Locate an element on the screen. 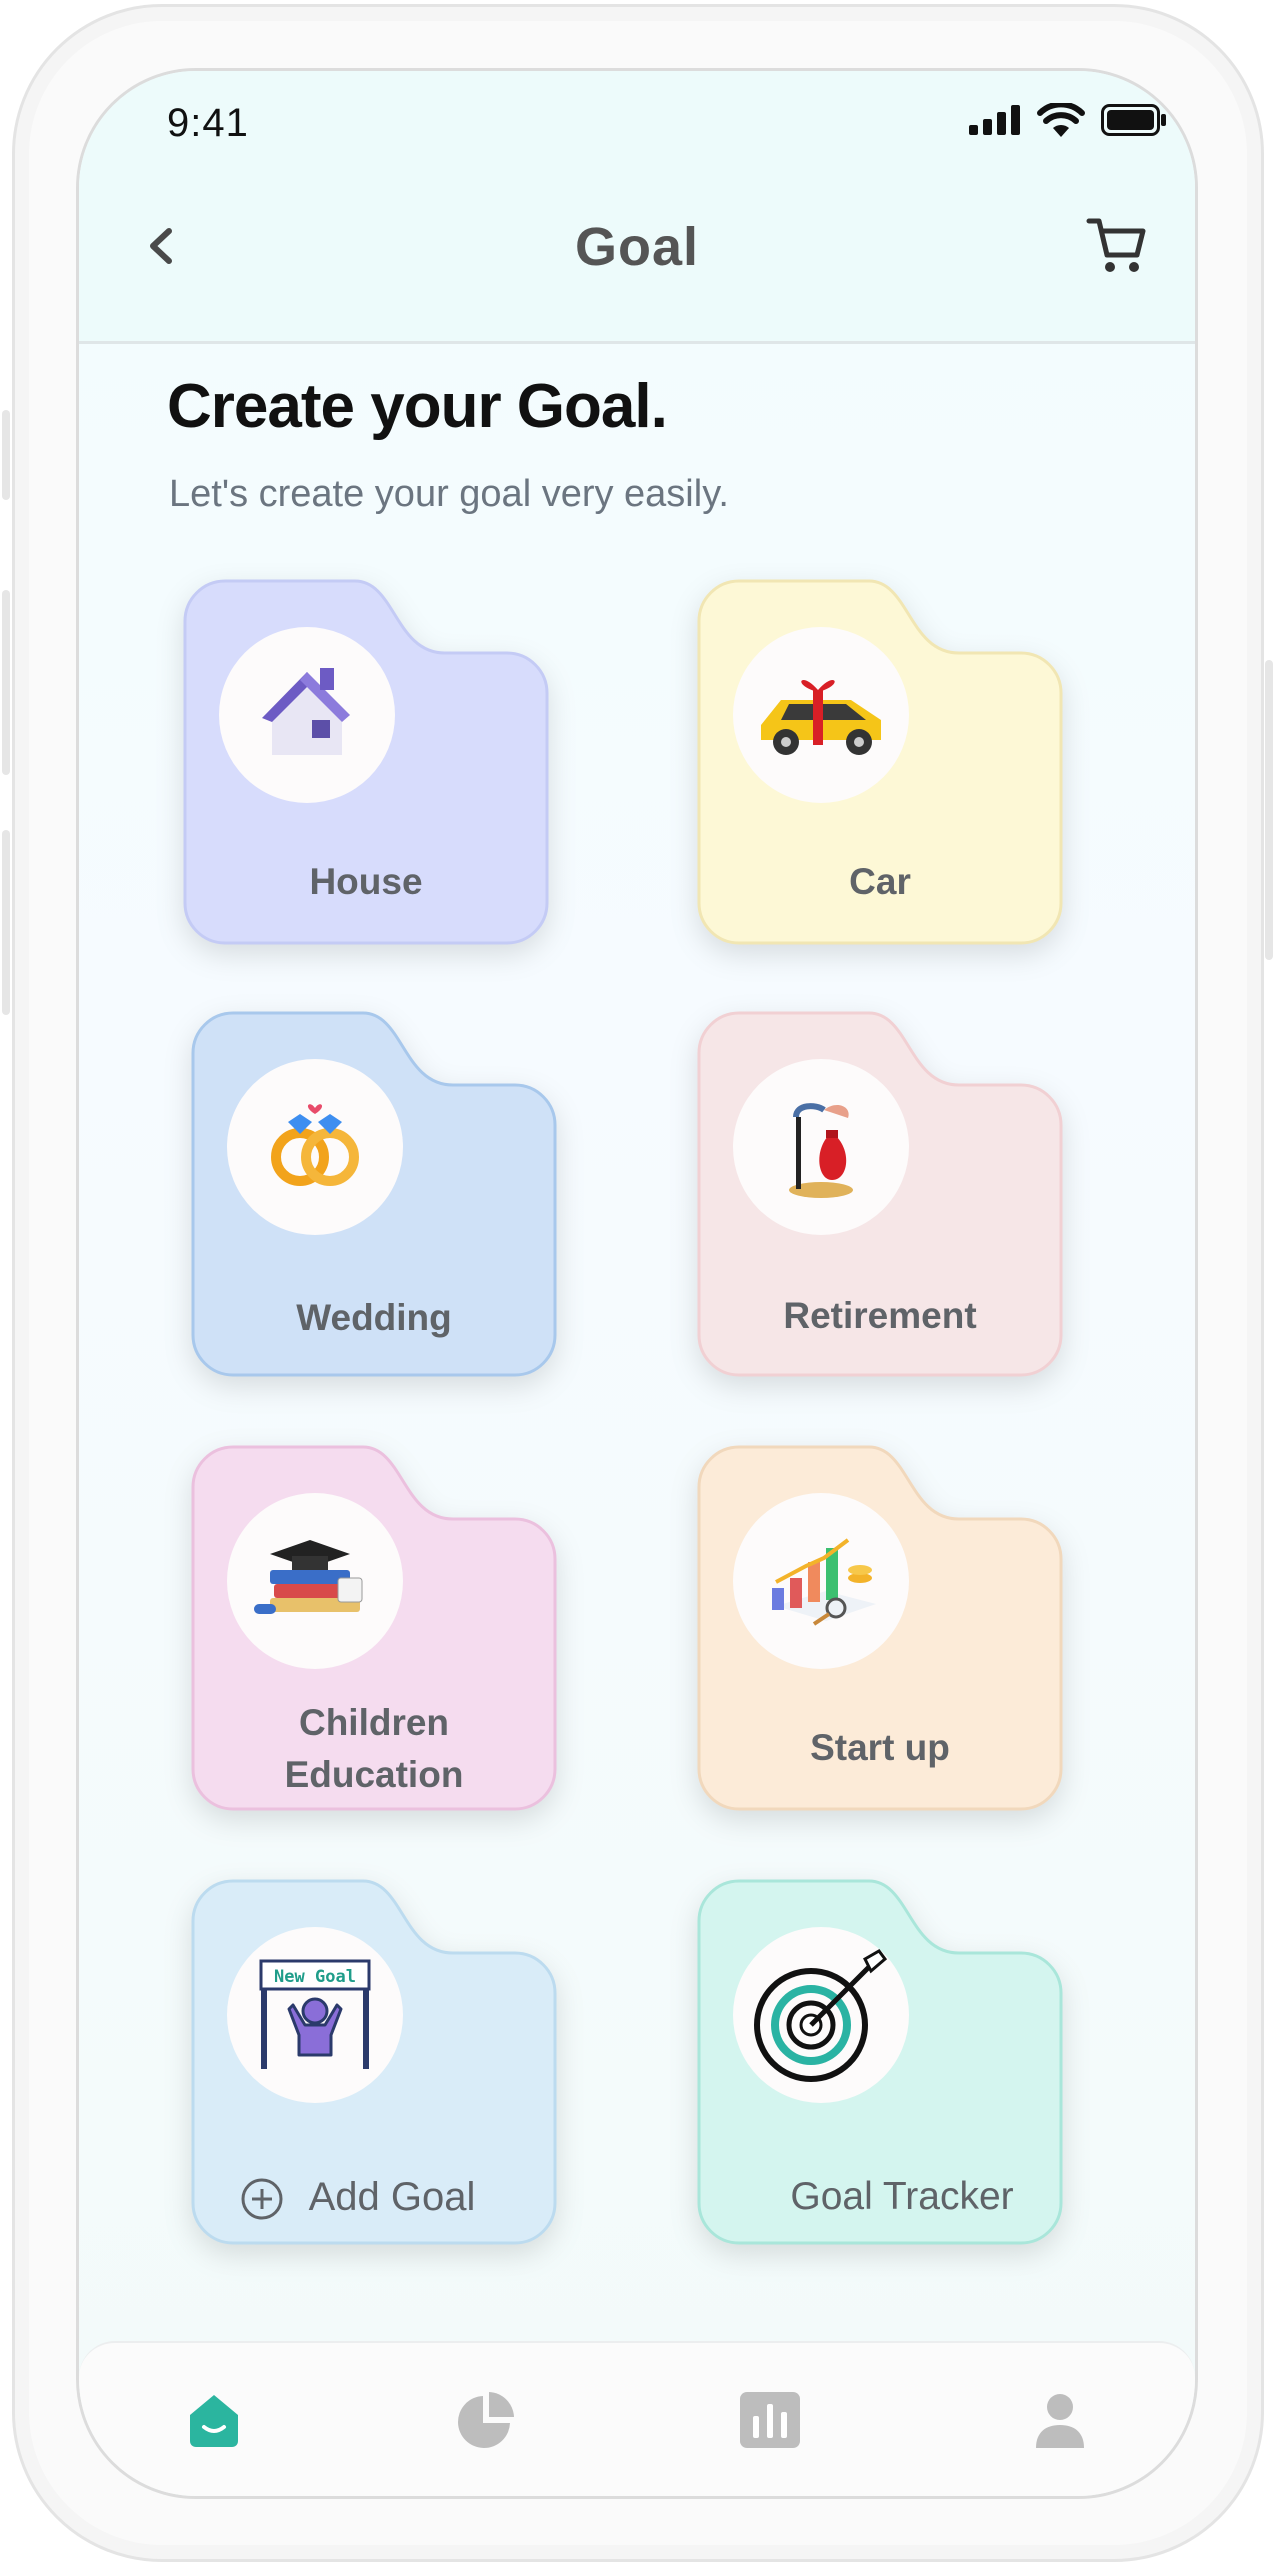 The height and width of the screenshot is (2568, 1275). cart-icon is located at coordinates (1118, 246).